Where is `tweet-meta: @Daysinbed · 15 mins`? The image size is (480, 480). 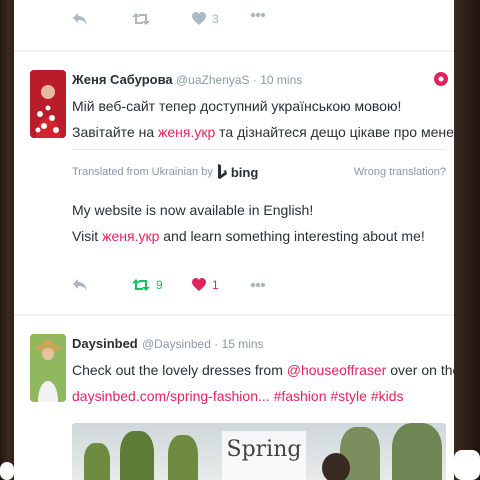
tweet-meta: @Daysinbed · 15 mins is located at coordinates (203, 344).